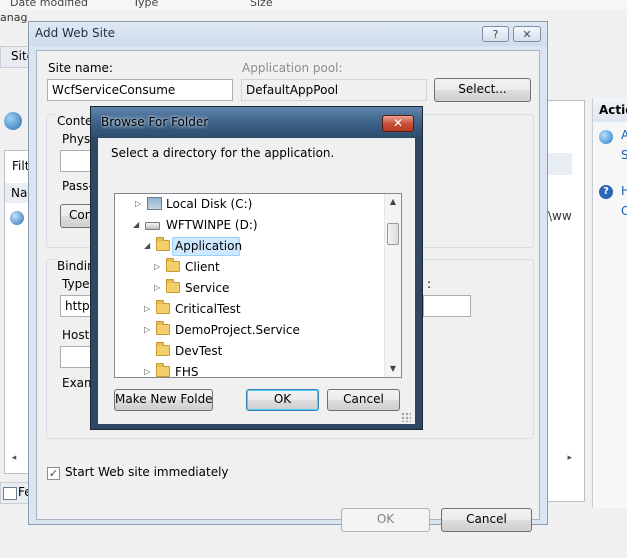 The width and height of the screenshot is (627, 558). What do you see at coordinates (237, 330) in the screenshot?
I see `tree-item-label: DemoProject.Service` at bounding box center [237, 330].